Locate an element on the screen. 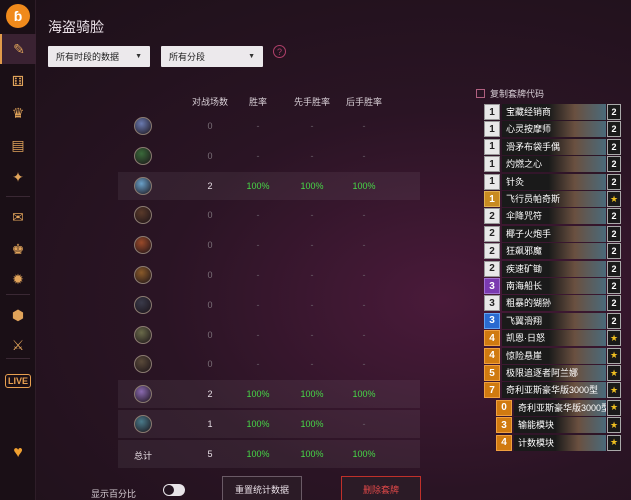 The height and width of the screenshot is (500, 631). card-name: 粗暴的猢狲 is located at coordinates (554, 303).